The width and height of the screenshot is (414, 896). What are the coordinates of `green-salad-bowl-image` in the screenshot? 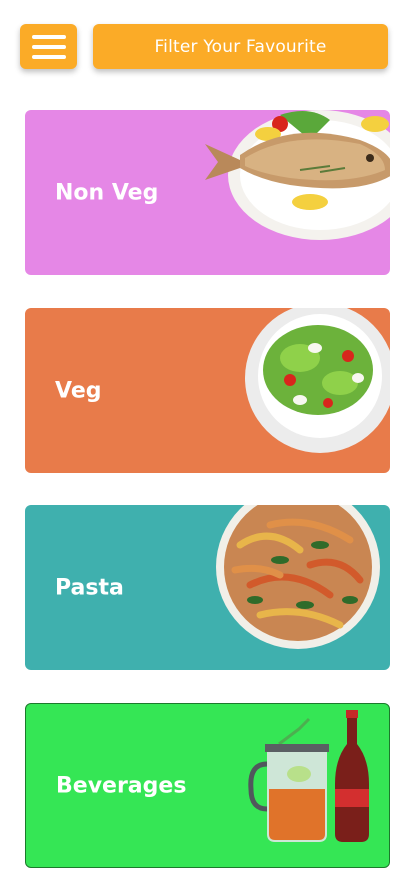 It's located at (317, 380).